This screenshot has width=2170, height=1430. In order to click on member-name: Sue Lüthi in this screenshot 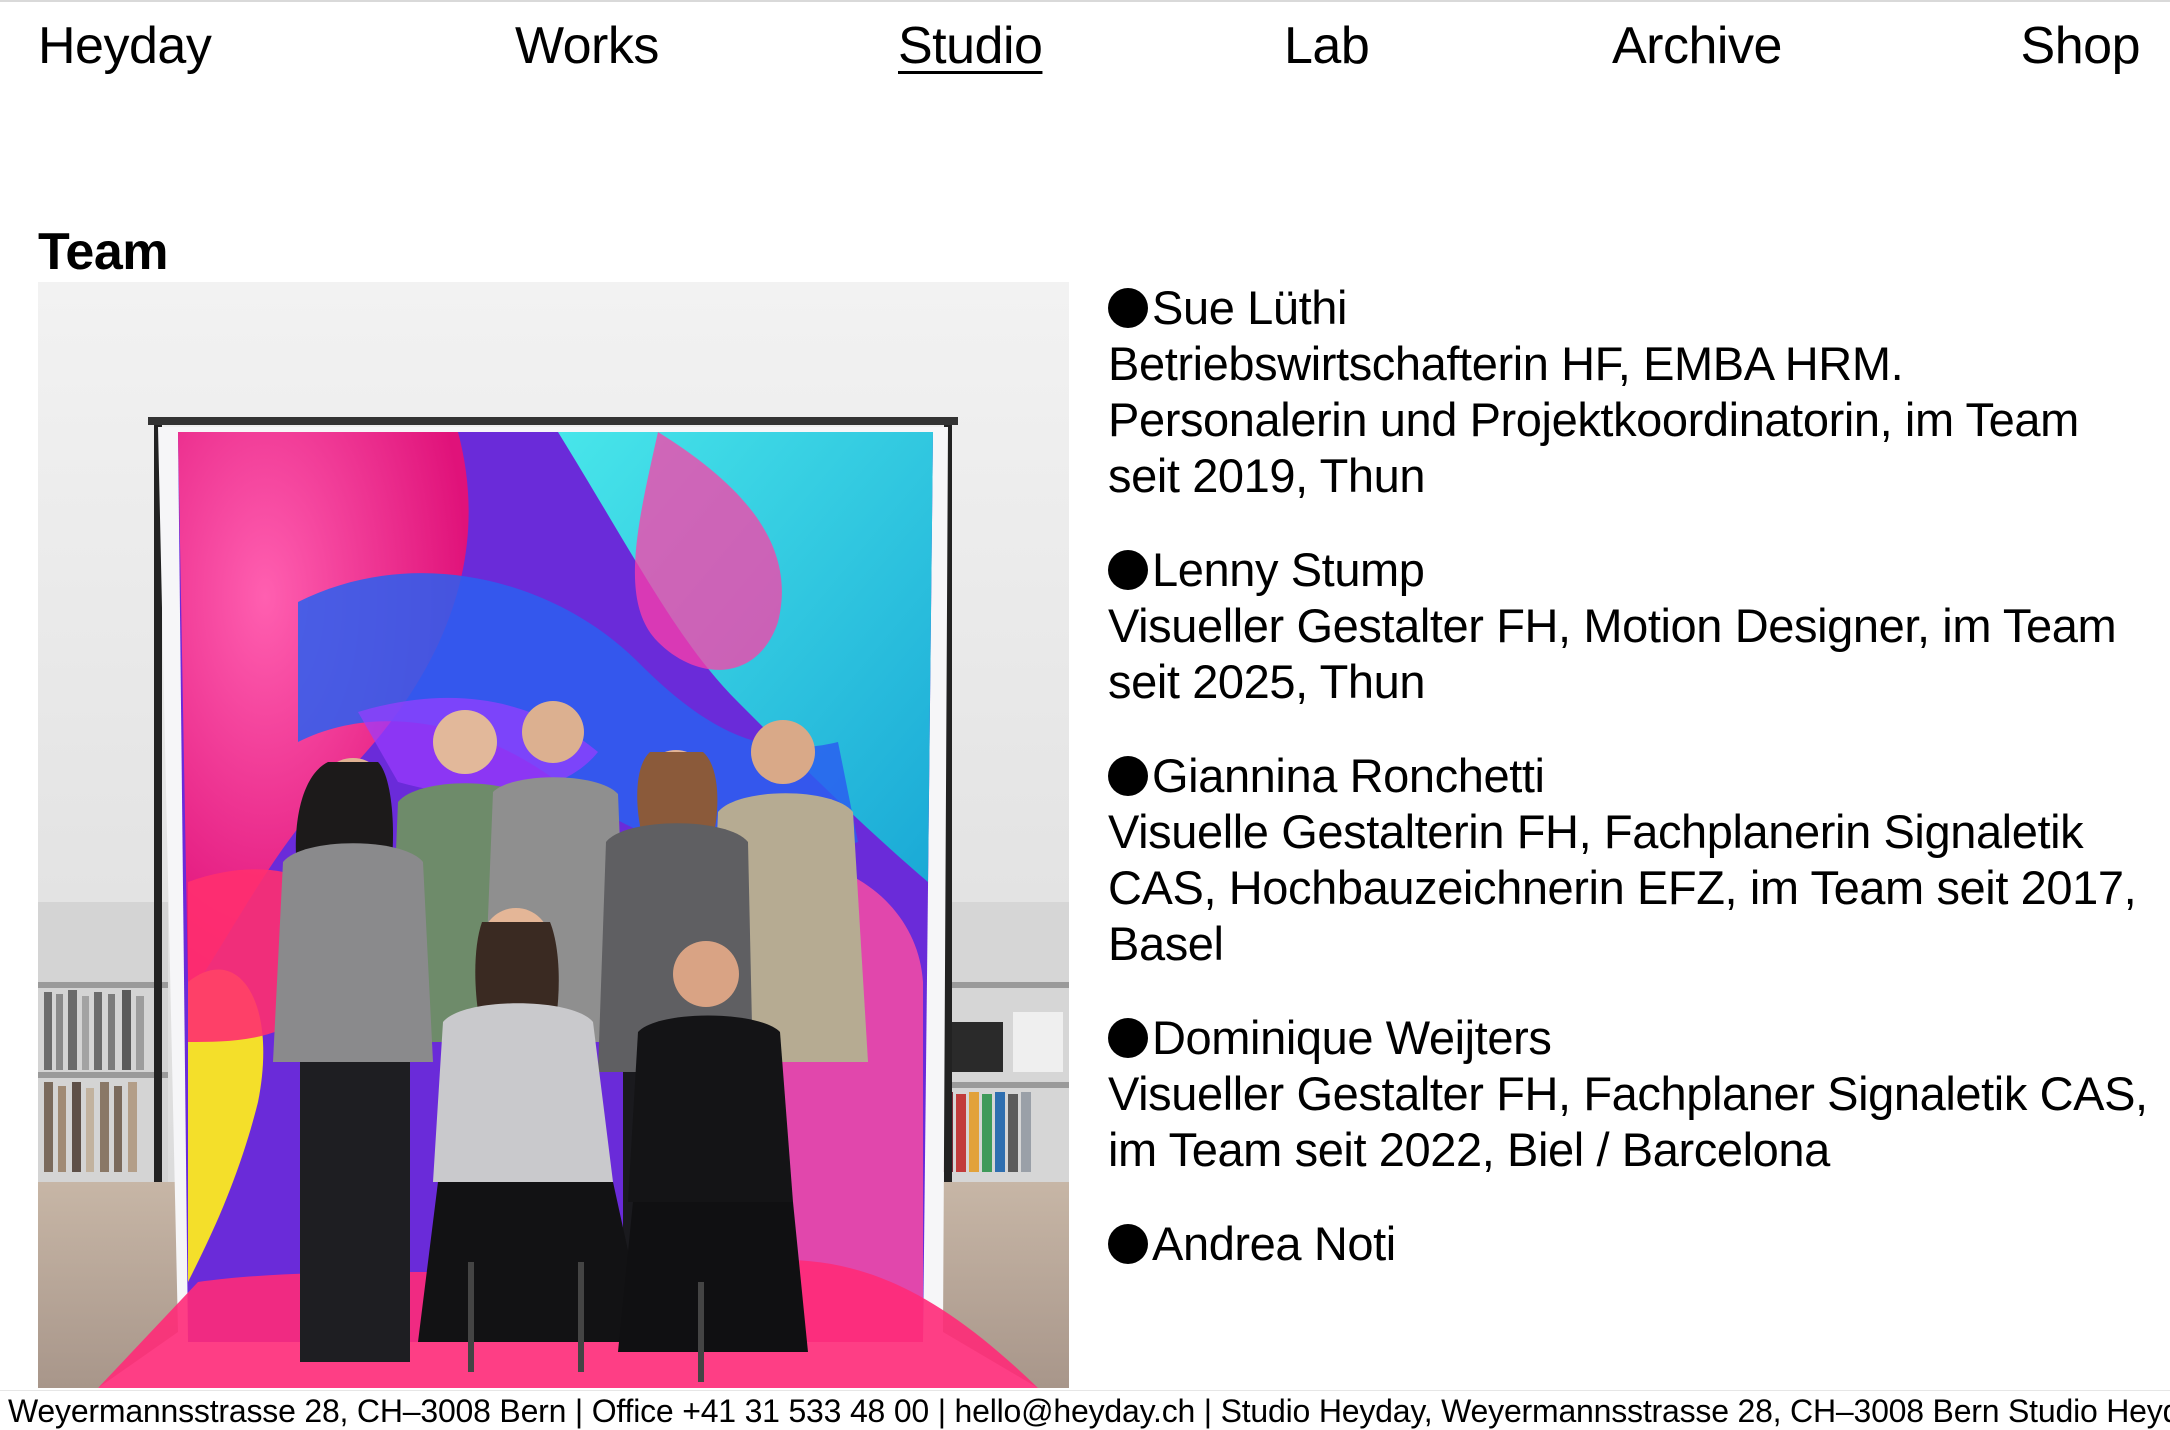, I will do `click(1250, 307)`.